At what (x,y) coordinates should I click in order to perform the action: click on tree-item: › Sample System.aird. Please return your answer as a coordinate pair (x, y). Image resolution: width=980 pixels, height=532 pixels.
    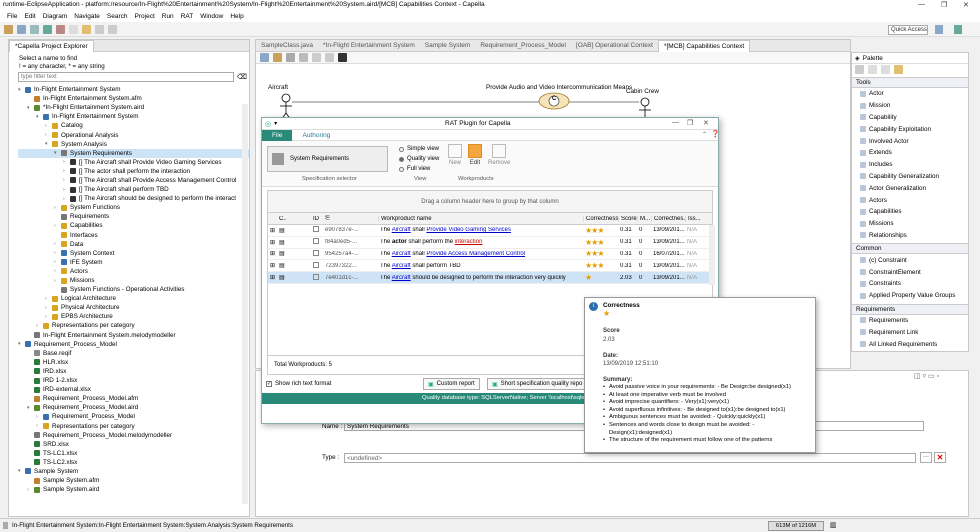
    Looking at the image, I should click on (133, 489).